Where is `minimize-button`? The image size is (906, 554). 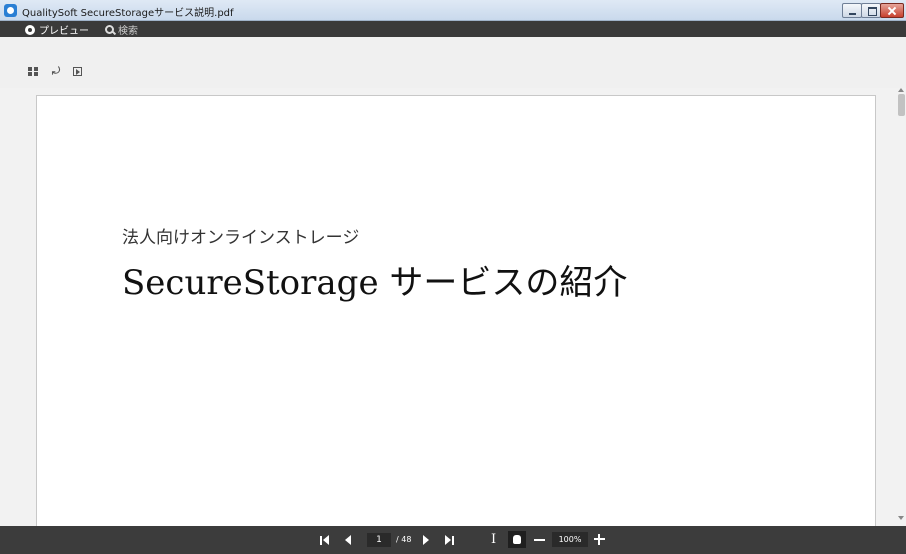 minimize-button is located at coordinates (852, 10).